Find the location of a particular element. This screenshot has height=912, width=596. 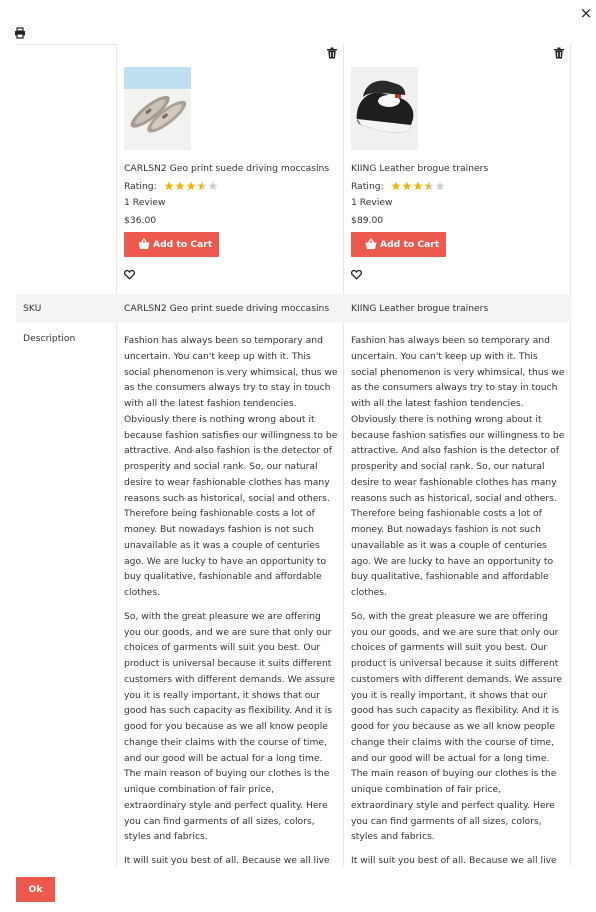

sku-value: KIING Leather brogue trainers is located at coordinates (420, 308).